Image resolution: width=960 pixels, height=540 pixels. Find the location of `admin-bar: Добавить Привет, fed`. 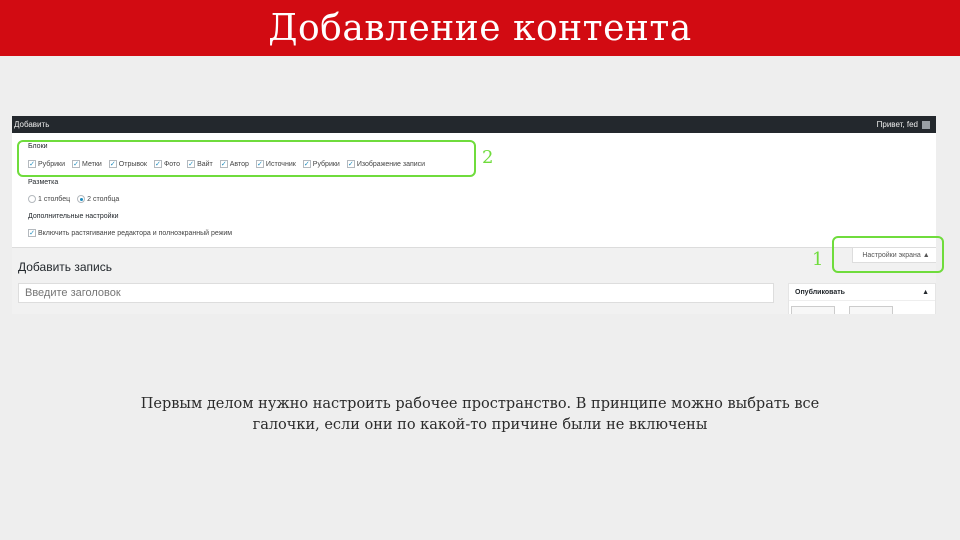

admin-bar: Добавить Привет, fed is located at coordinates (474, 124).